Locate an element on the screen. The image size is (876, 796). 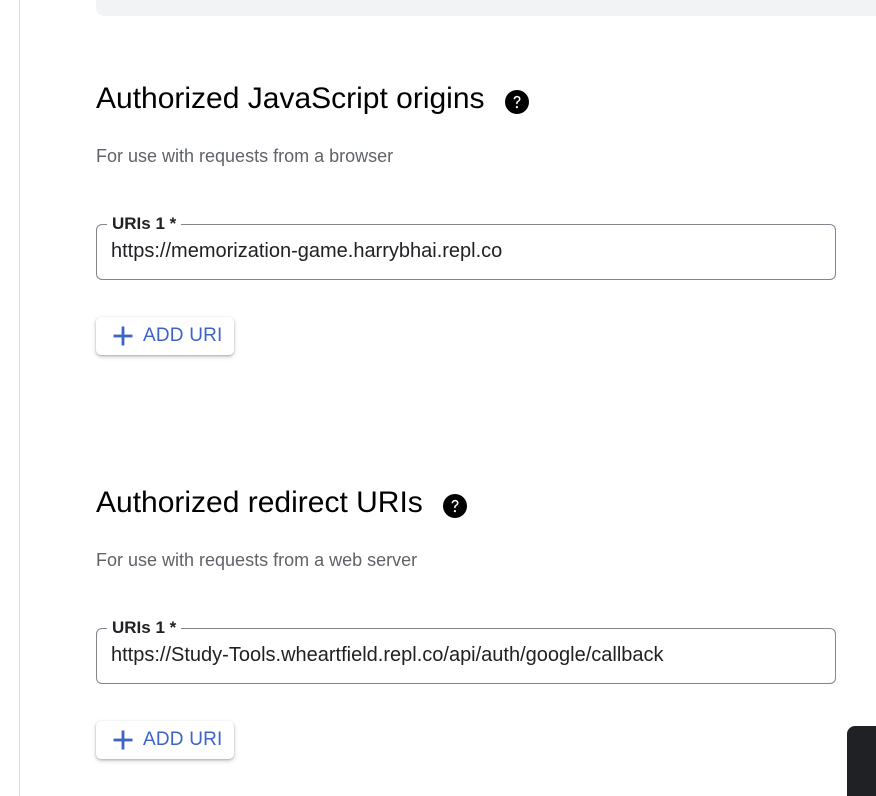
redirect-uris-description: For use with requests from a web server is located at coordinates (257, 560).